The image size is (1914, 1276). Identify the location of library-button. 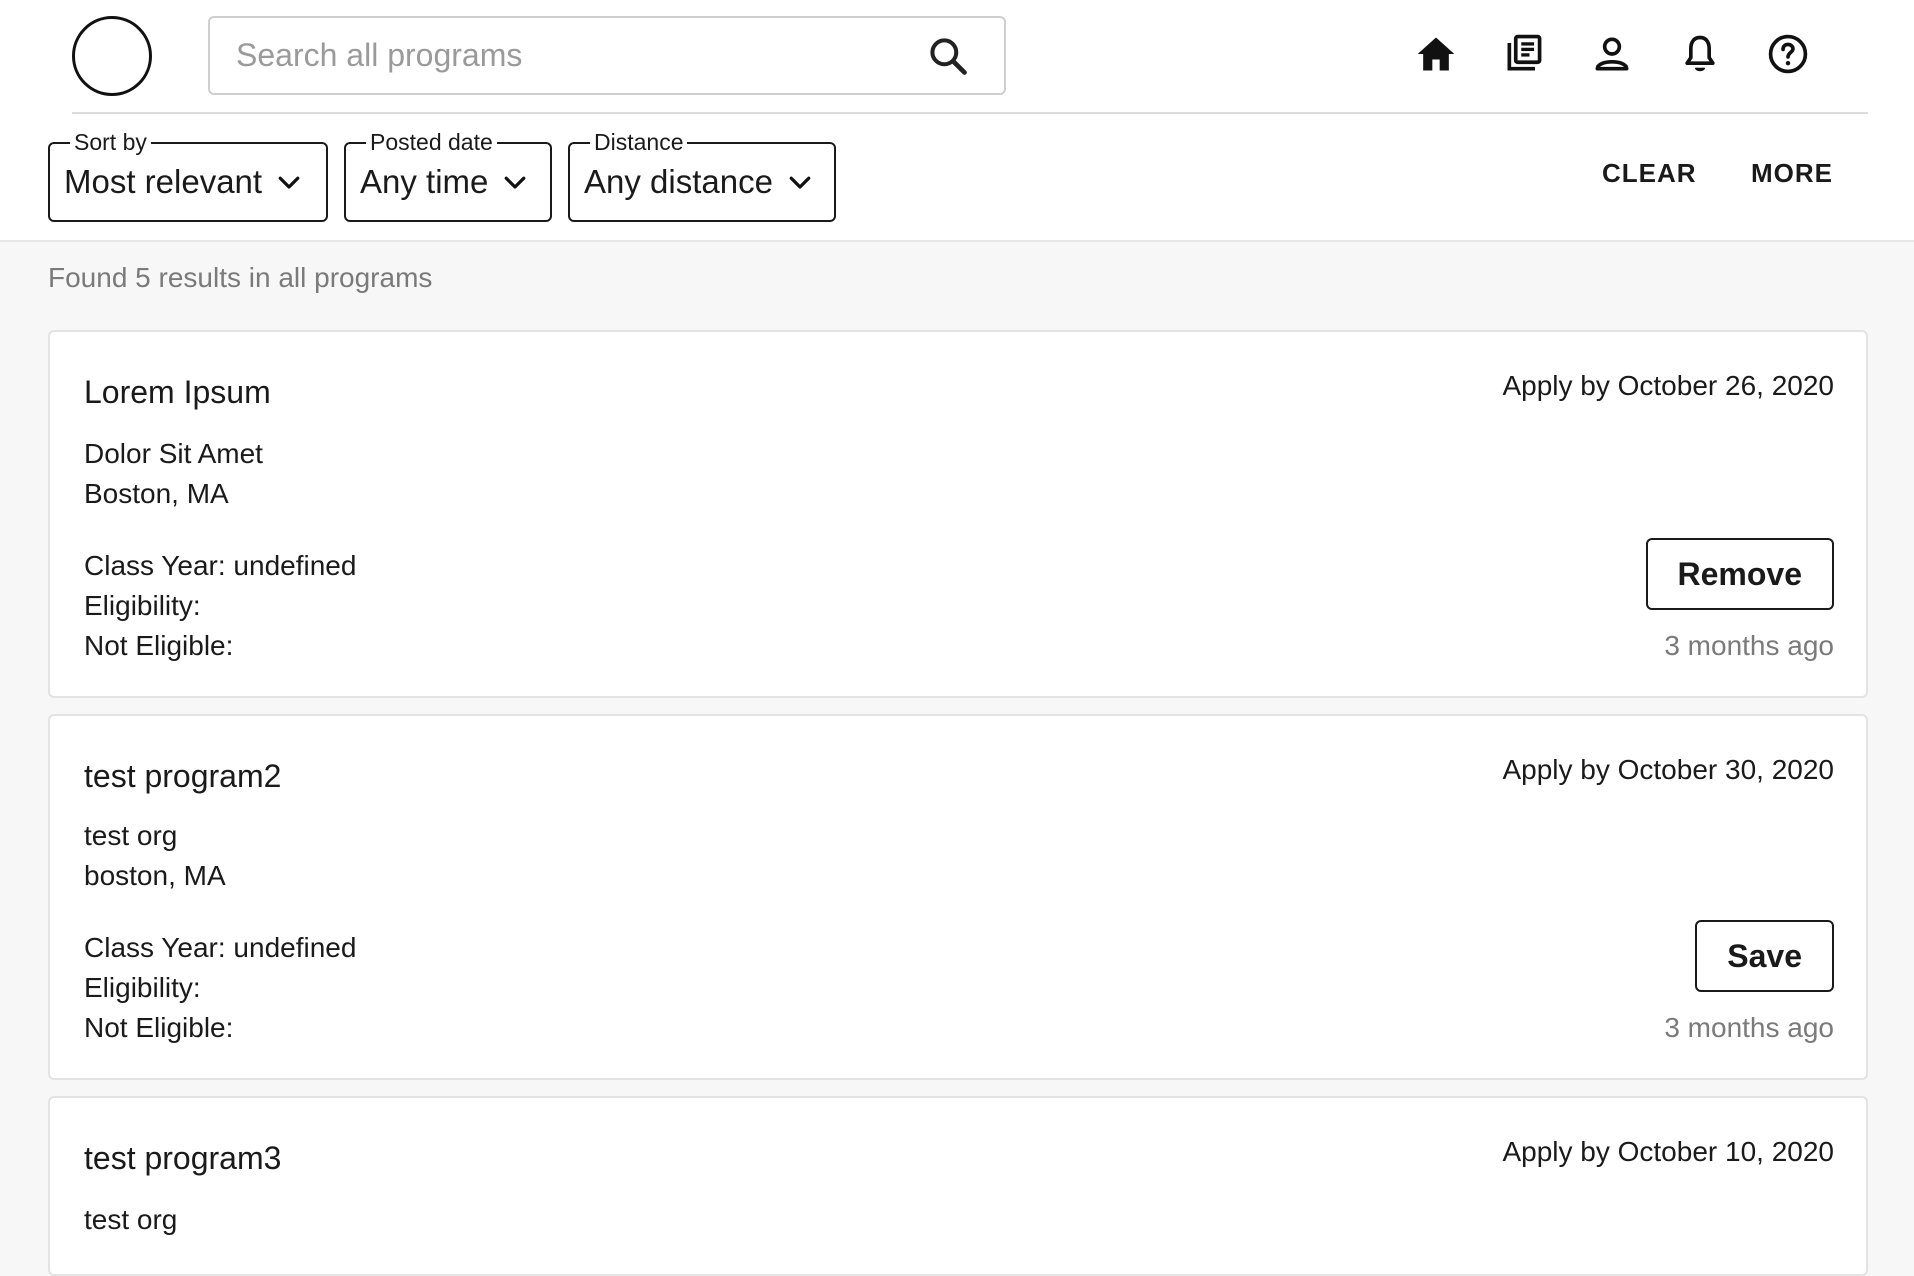
(1524, 54).